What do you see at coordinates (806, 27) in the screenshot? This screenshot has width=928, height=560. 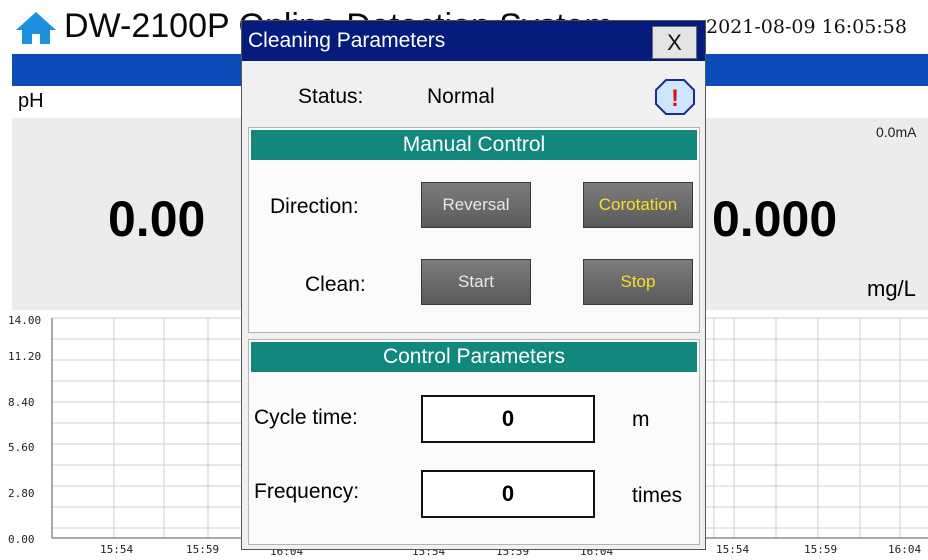 I see `datetime-display: 2021-08-09 16:05:58` at bounding box center [806, 27].